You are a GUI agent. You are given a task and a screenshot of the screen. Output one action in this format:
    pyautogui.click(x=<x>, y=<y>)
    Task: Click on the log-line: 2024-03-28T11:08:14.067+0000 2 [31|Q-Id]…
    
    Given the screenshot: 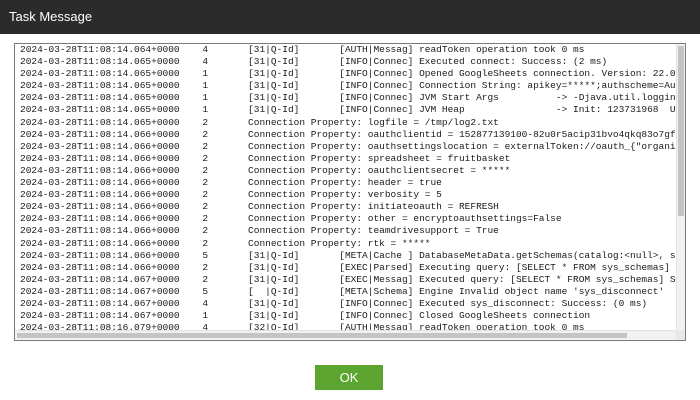 What is the action you would take?
    pyautogui.click(x=348, y=279)
    